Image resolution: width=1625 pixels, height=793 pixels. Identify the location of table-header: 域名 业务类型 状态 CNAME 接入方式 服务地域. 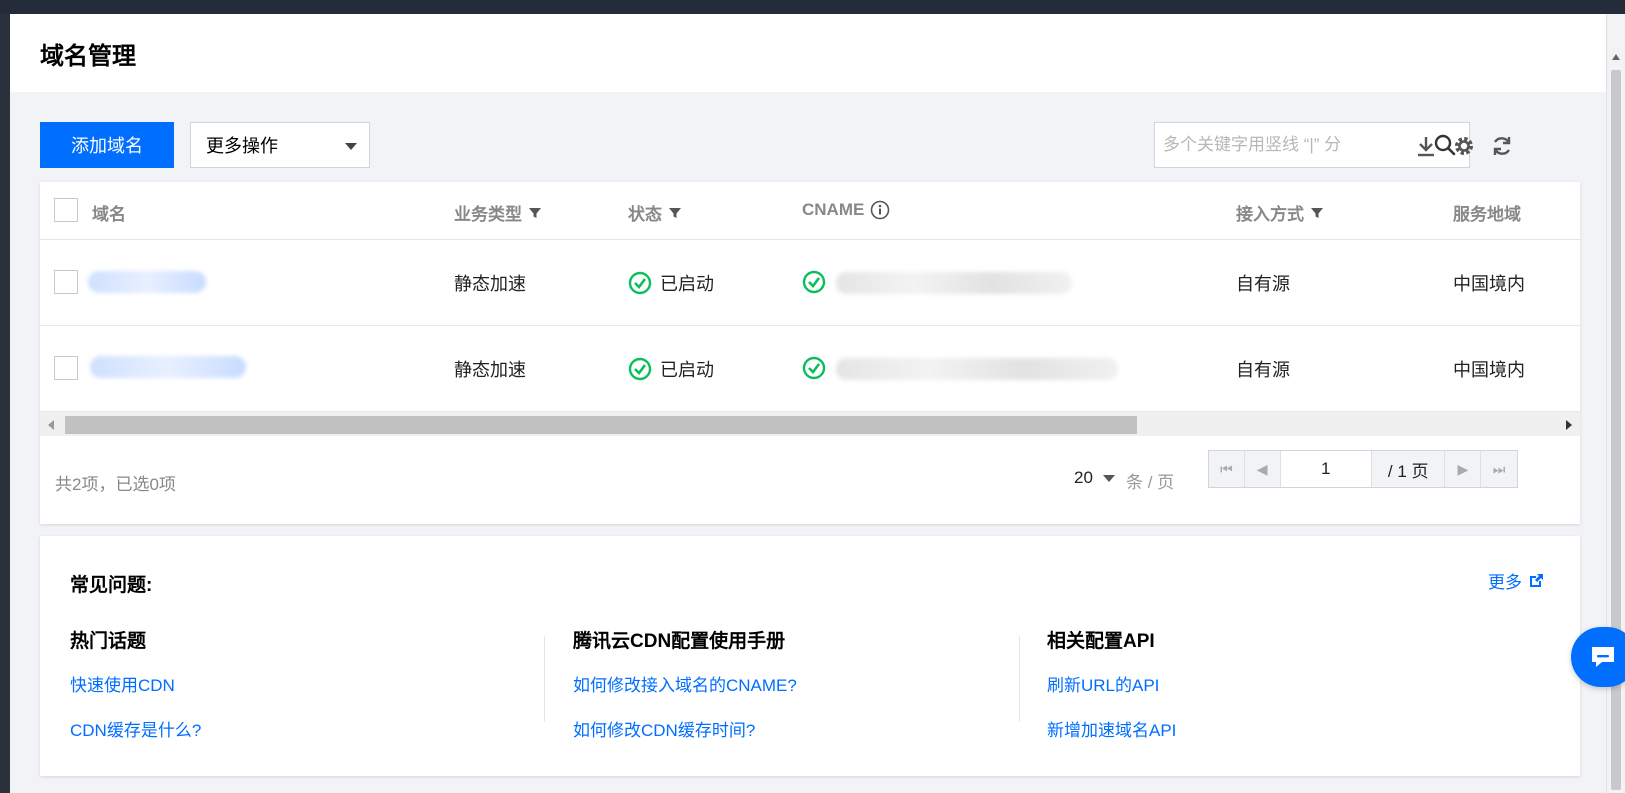
(810, 211).